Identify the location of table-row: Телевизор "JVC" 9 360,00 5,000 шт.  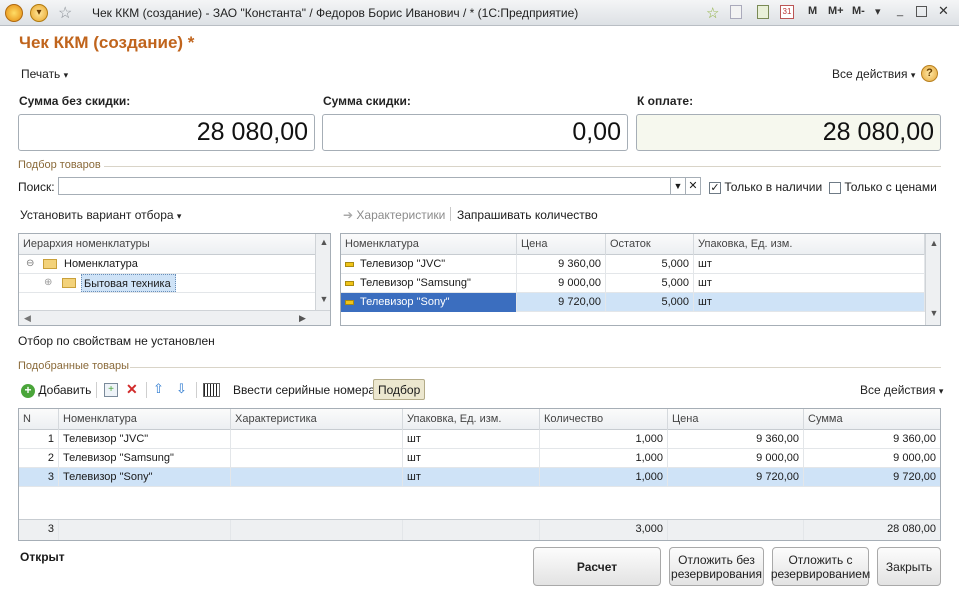
(633, 264).